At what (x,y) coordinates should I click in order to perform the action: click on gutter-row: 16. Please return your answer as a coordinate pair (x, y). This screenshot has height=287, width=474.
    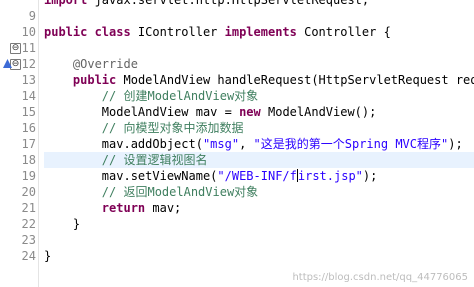
    Looking at the image, I should click on (23, 128).